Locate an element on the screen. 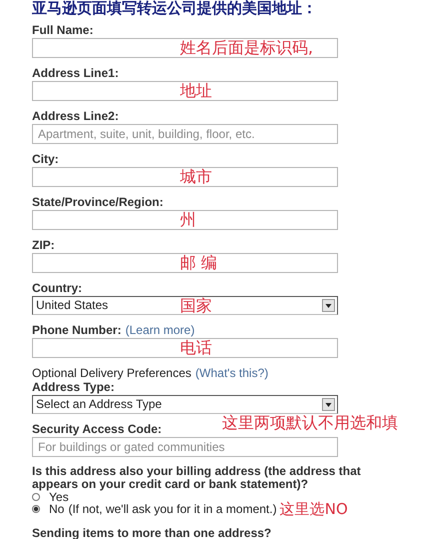  option-note: (If not, we'll ask you for it in a moment.) is located at coordinates (172, 509).